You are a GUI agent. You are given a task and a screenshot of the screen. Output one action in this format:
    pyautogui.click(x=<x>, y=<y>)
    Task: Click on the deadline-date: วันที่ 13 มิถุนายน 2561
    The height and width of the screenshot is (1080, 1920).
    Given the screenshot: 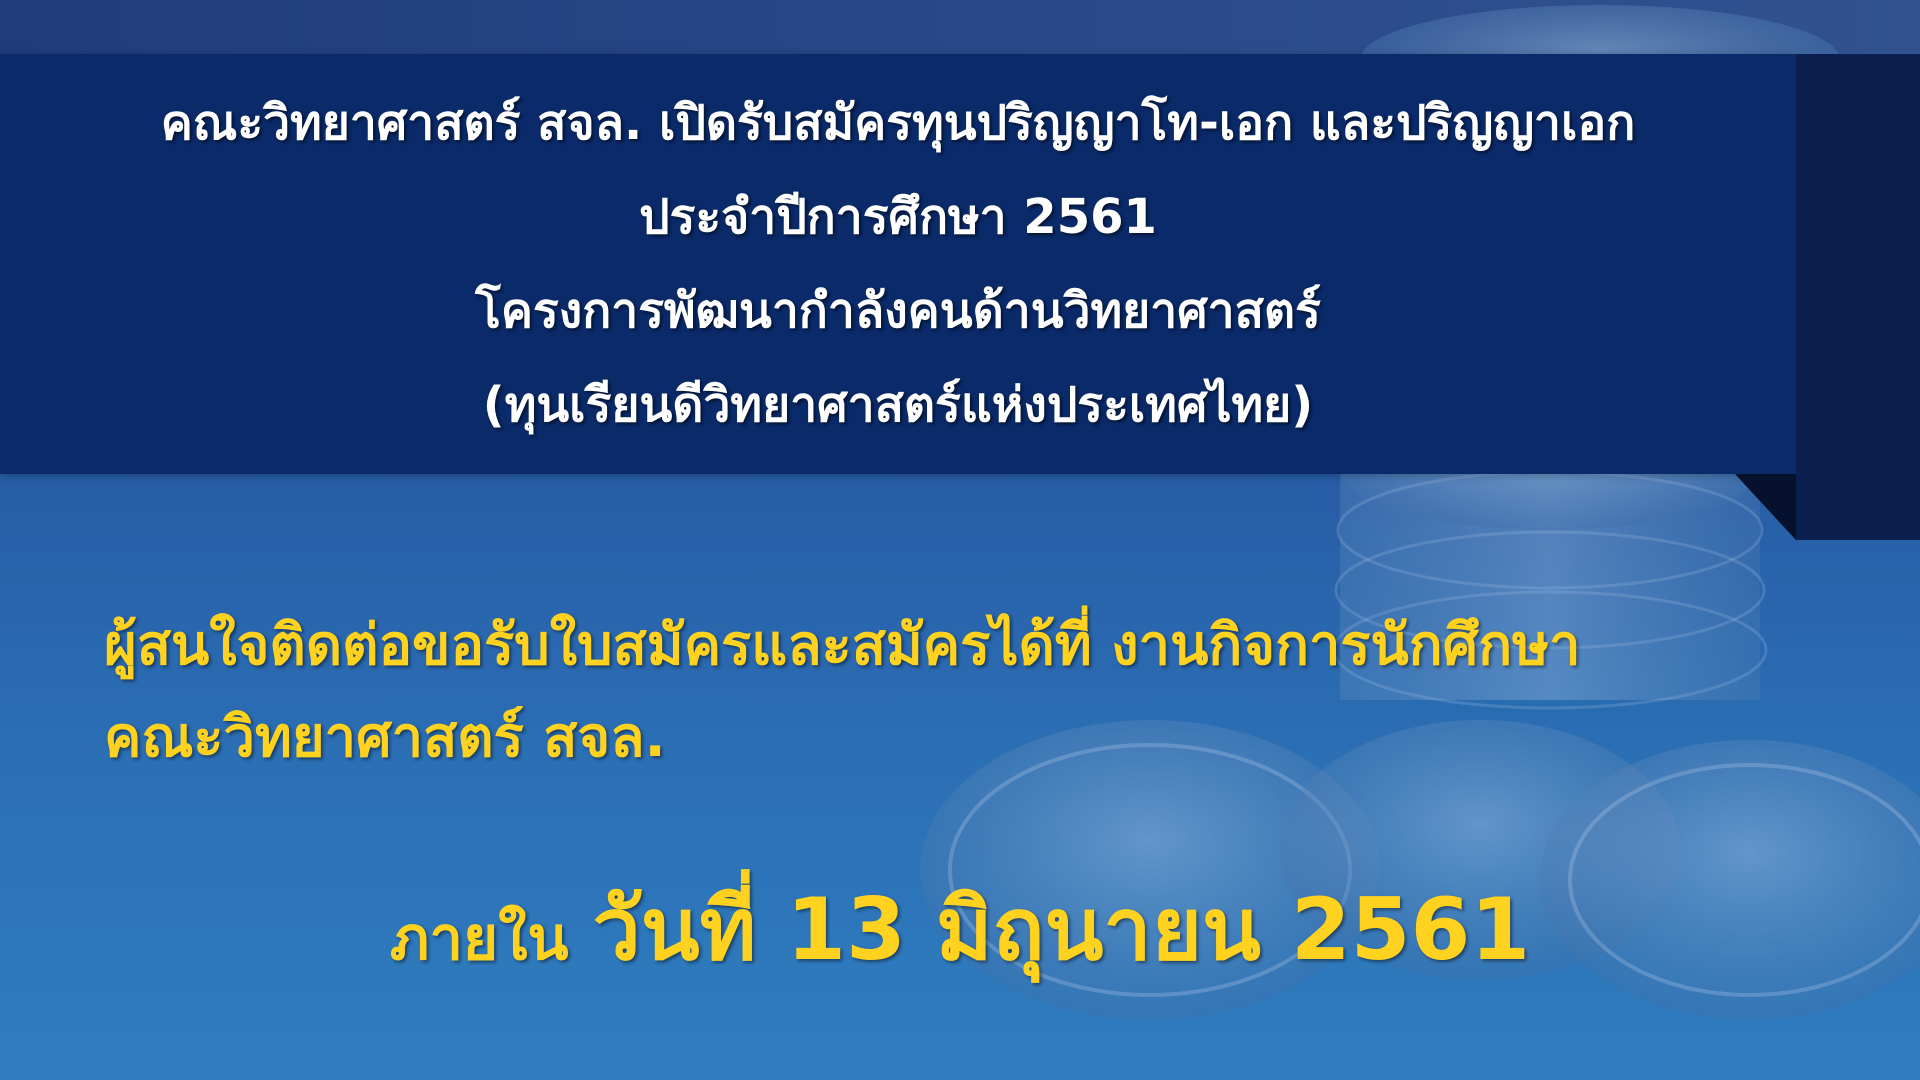 What is the action you would take?
    pyautogui.click(x=1061, y=930)
    